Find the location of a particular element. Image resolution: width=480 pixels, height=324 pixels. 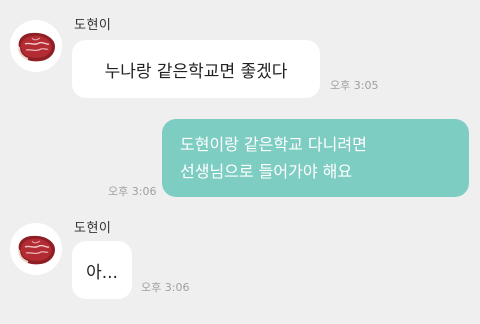

message-line: 도현이랑 같은학교 다니려면 is located at coordinates (273, 144).